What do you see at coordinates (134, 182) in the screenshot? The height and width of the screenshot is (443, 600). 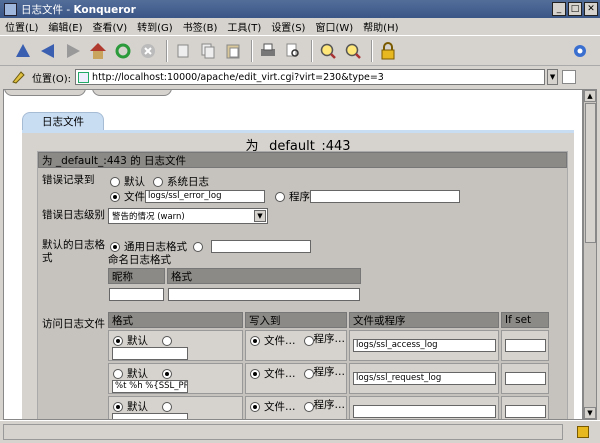 I see `error-log-default-label: 默认` at bounding box center [134, 182].